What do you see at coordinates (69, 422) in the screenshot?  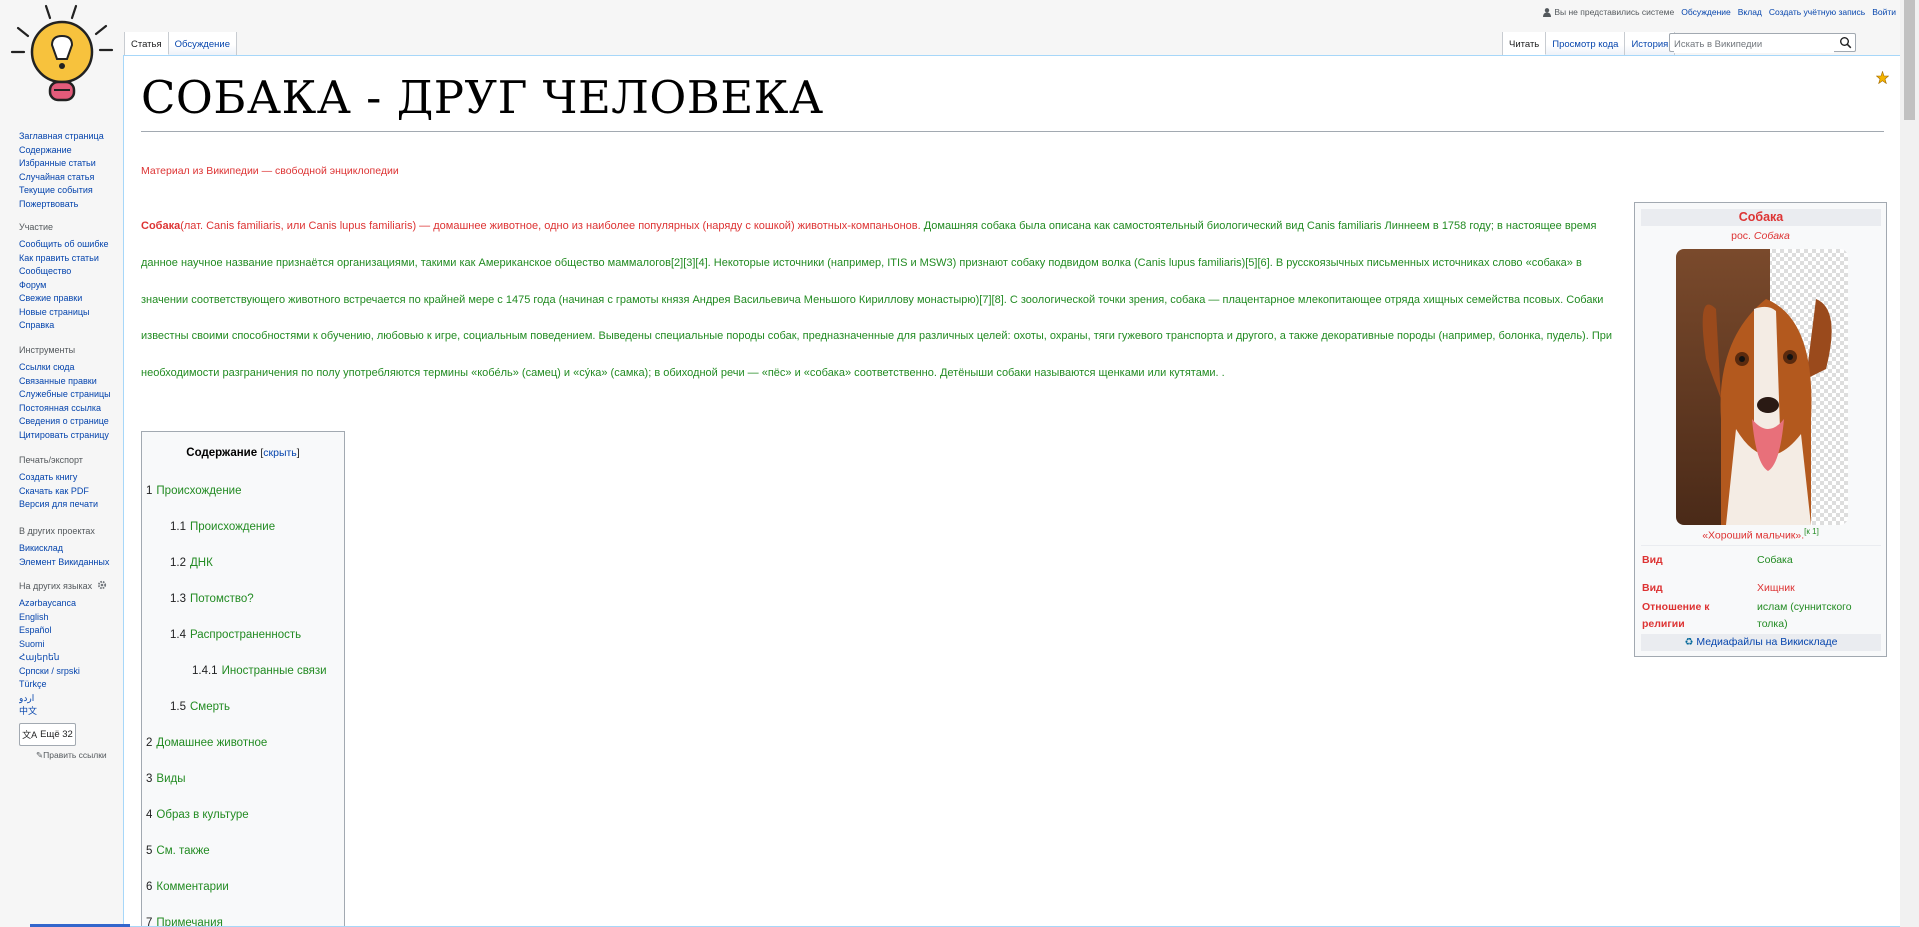 I see `sidebar-item-page-info: Сведения о странице` at bounding box center [69, 422].